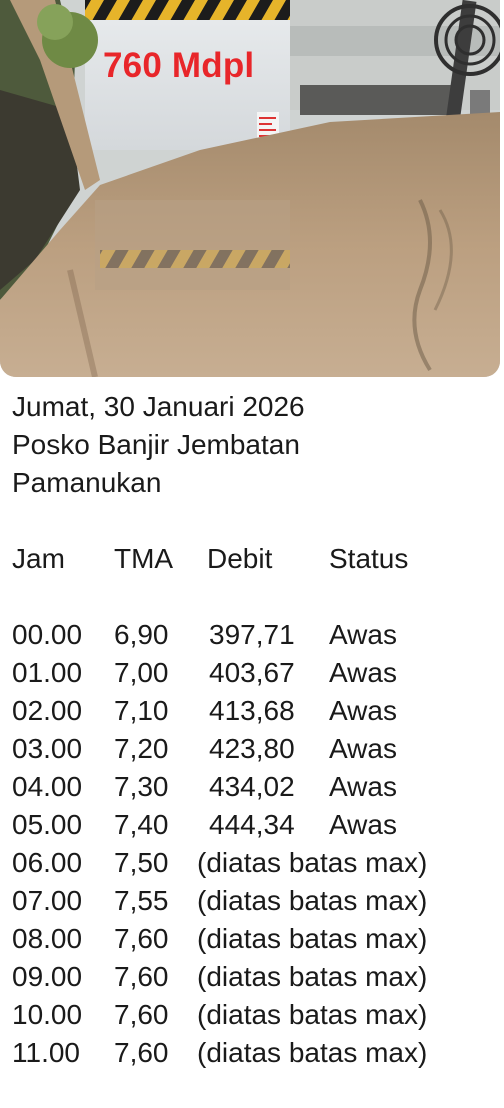 The width and height of the screenshot is (504, 1108). What do you see at coordinates (141, 900) in the screenshot?
I see `row-tma: 7,55` at bounding box center [141, 900].